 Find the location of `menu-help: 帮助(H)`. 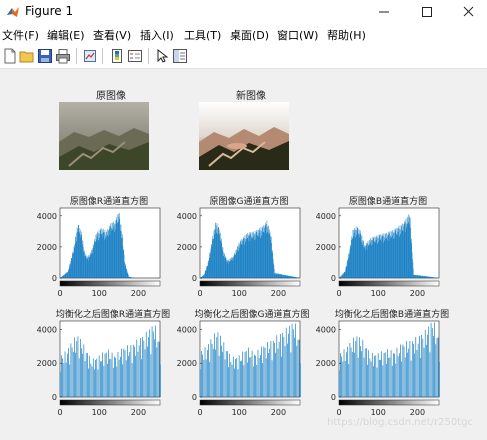

menu-help: 帮助(H) is located at coordinates (346, 35).